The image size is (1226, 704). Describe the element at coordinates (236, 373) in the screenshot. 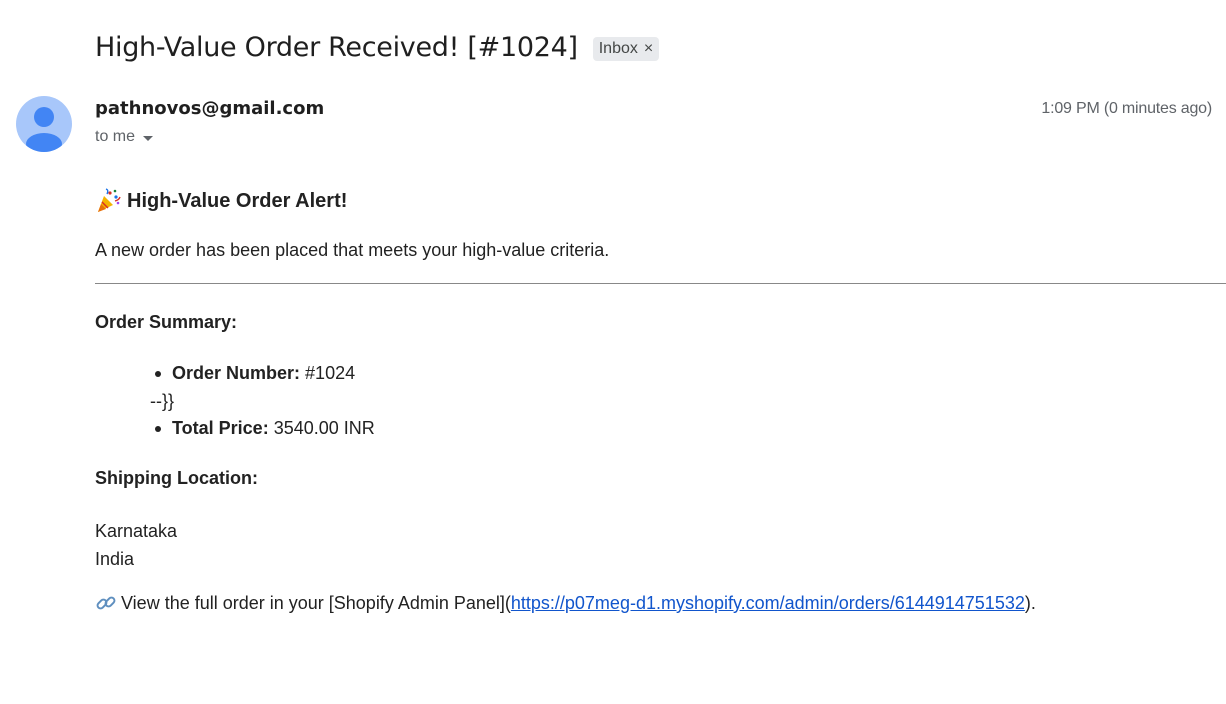

I see `order-number-label: Order Number:` at that location.